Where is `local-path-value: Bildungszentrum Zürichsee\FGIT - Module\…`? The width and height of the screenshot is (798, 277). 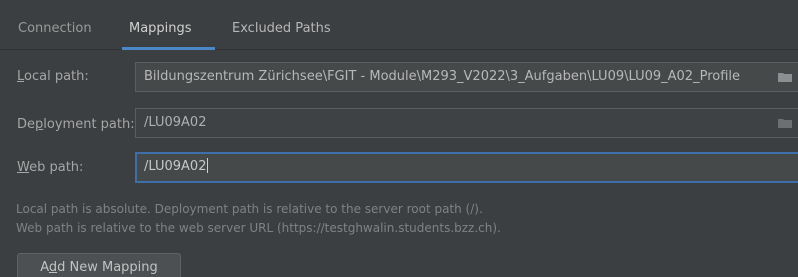
local-path-value: Bildungszentrum Zürichsee\FGIT - Module\… is located at coordinates (442, 76).